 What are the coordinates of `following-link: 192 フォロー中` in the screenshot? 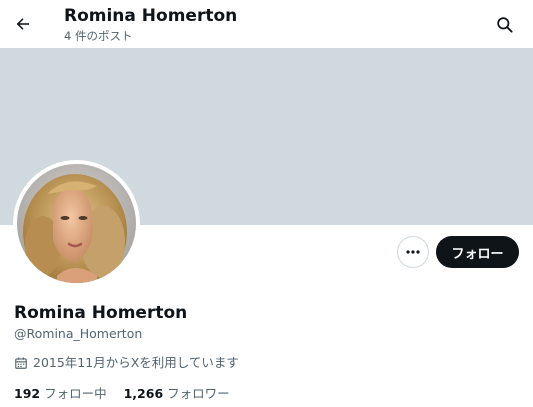 It's located at (60, 394).